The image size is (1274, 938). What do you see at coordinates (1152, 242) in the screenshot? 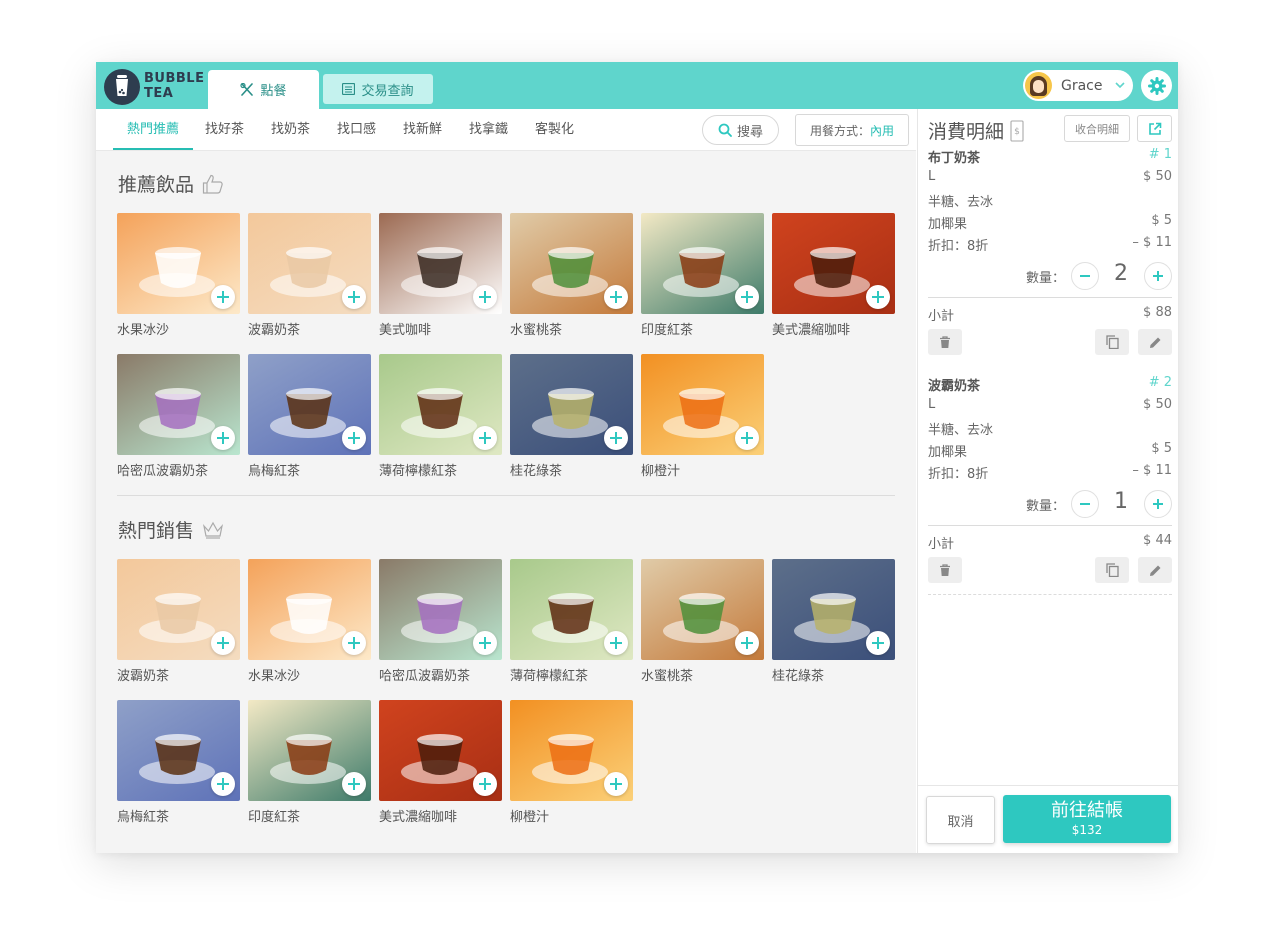
I see `order-item-discount-price: – $ 11` at bounding box center [1152, 242].